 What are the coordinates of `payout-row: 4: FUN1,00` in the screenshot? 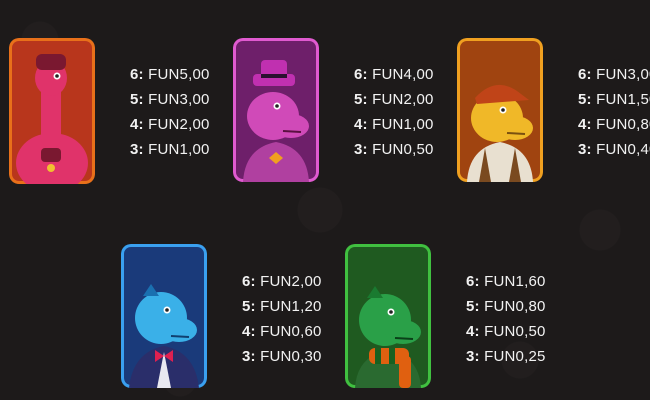 It's located at (394, 124).